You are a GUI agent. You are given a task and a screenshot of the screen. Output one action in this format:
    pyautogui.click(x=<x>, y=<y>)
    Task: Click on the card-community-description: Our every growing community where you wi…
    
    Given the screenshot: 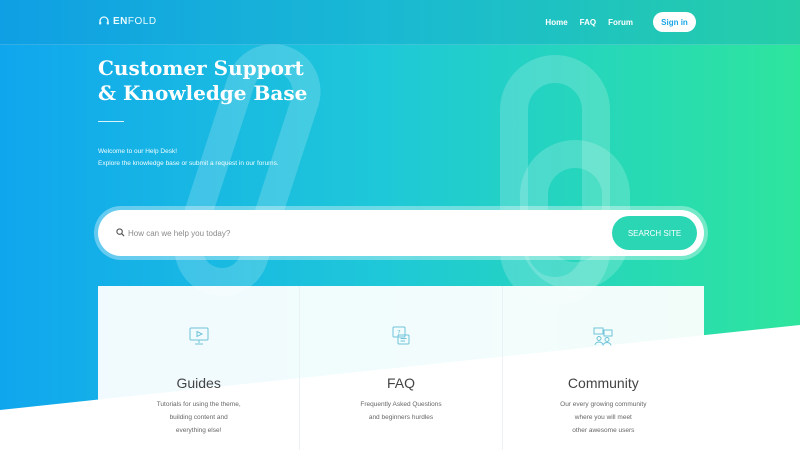 What is the action you would take?
    pyautogui.click(x=603, y=417)
    